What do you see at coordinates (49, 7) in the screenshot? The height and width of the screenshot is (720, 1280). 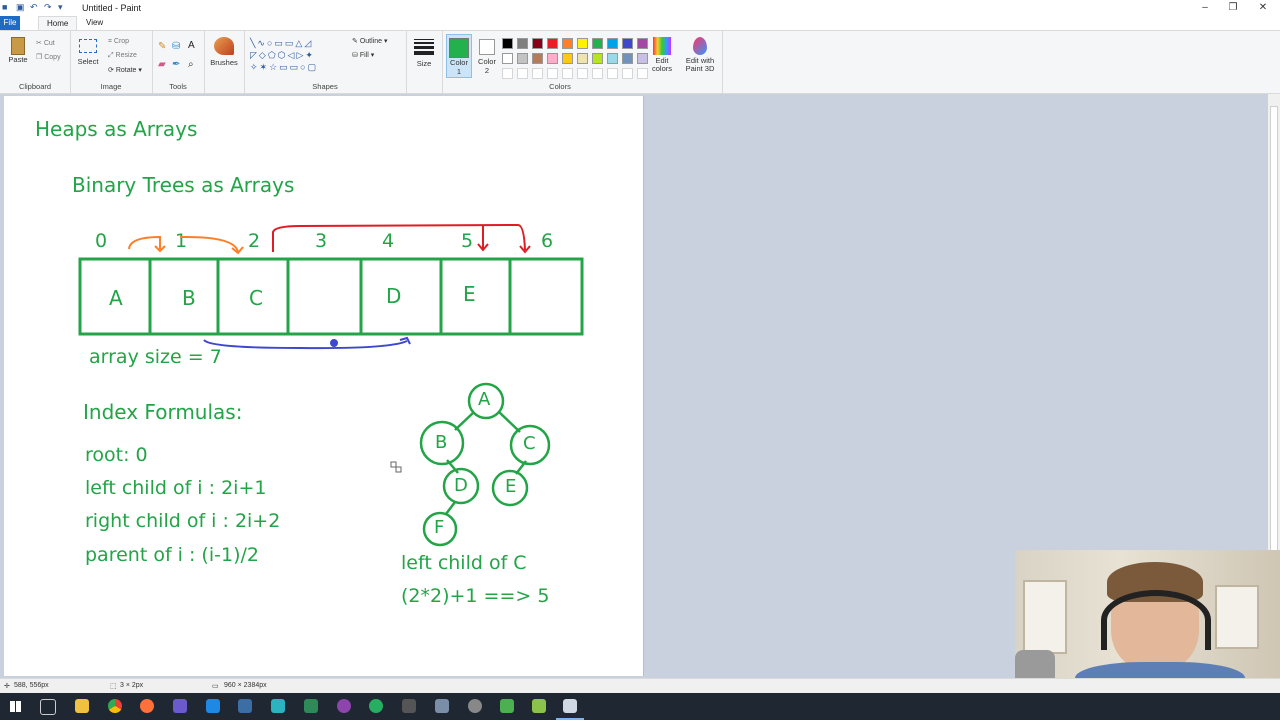 I see `redo-icon: ↷` at bounding box center [49, 7].